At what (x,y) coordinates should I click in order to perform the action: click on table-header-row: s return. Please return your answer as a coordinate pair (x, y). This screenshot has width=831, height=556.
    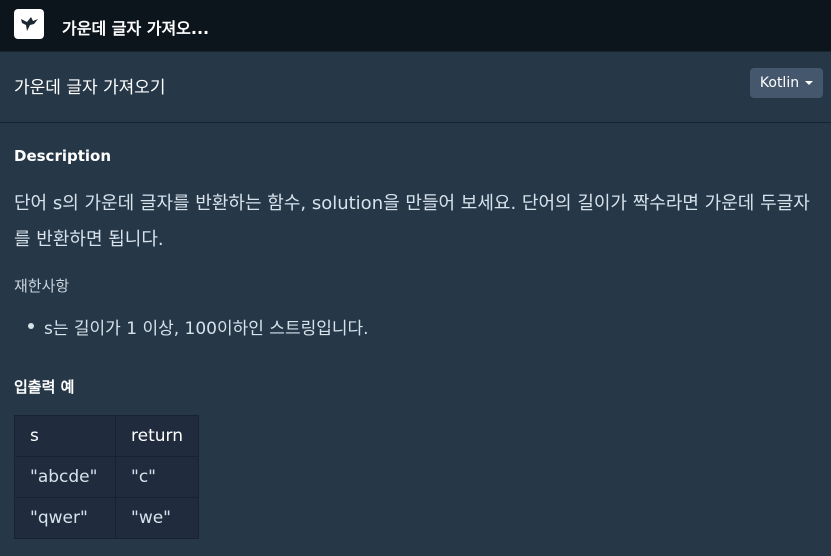
    Looking at the image, I should click on (106, 436).